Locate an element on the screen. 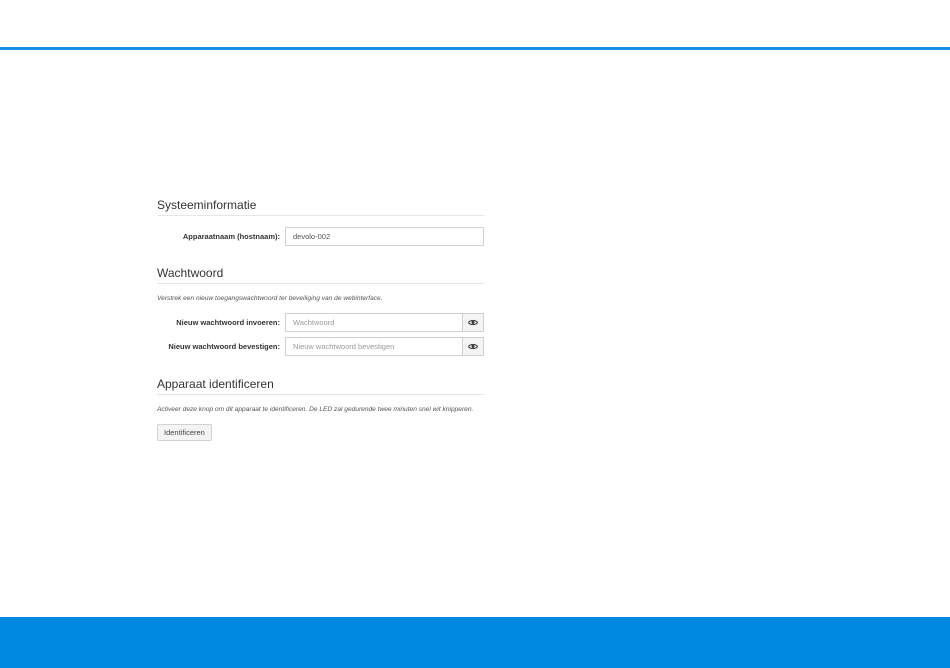 The width and height of the screenshot is (950, 668). password-title: Wachtwoord is located at coordinates (320, 275).